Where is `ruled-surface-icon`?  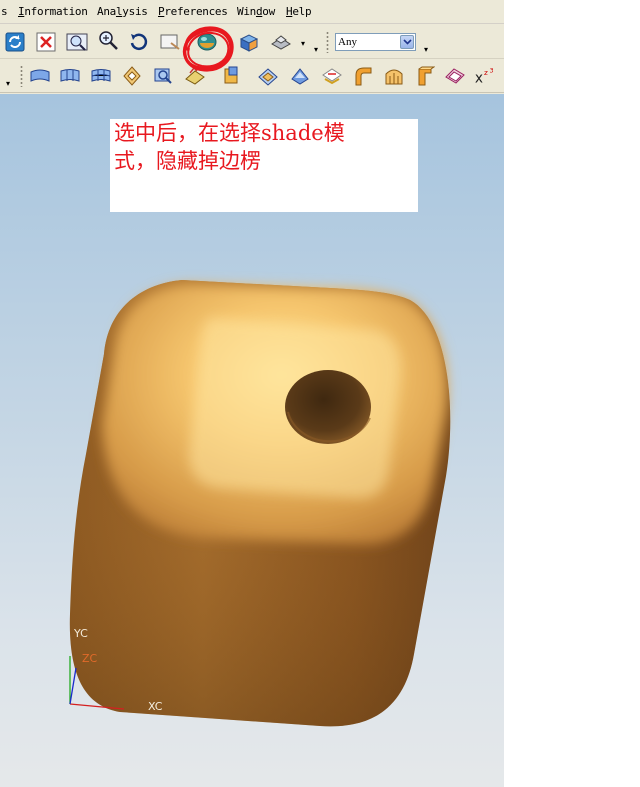 ruled-surface-icon is located at coordinates (40, 75).